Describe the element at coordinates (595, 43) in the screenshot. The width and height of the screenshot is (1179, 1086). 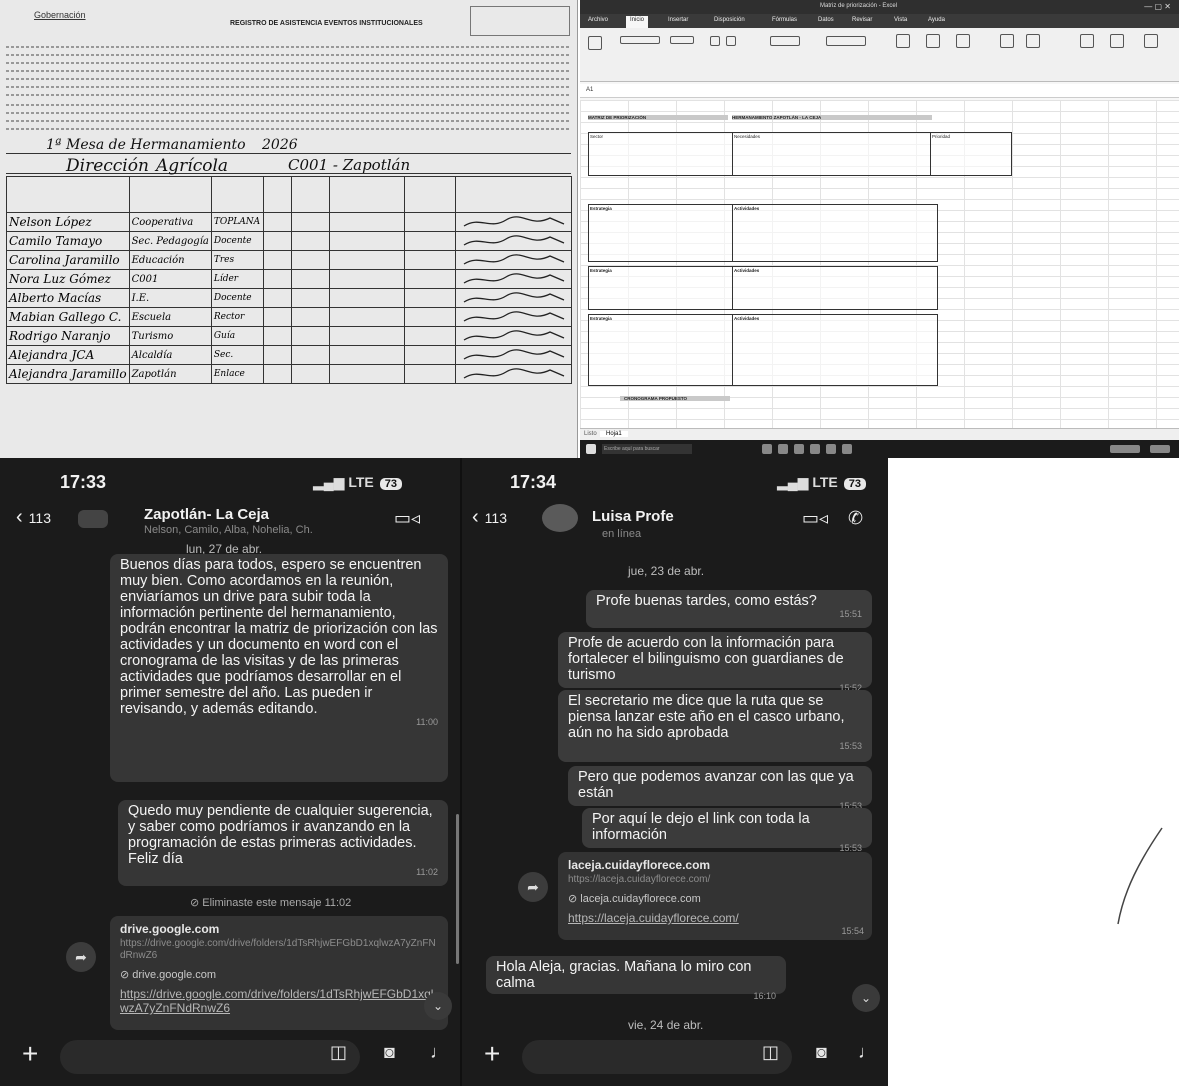
I see `paste-icon` at that location.